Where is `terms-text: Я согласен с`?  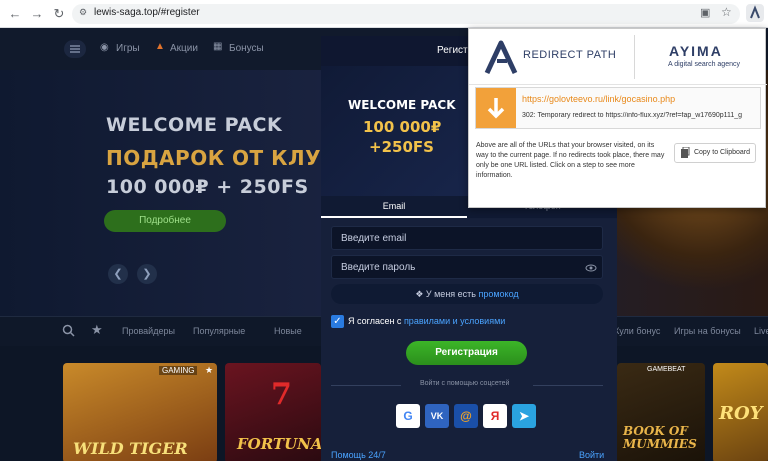
terms-text: Я согласен с is located at coordinates (376, 321).